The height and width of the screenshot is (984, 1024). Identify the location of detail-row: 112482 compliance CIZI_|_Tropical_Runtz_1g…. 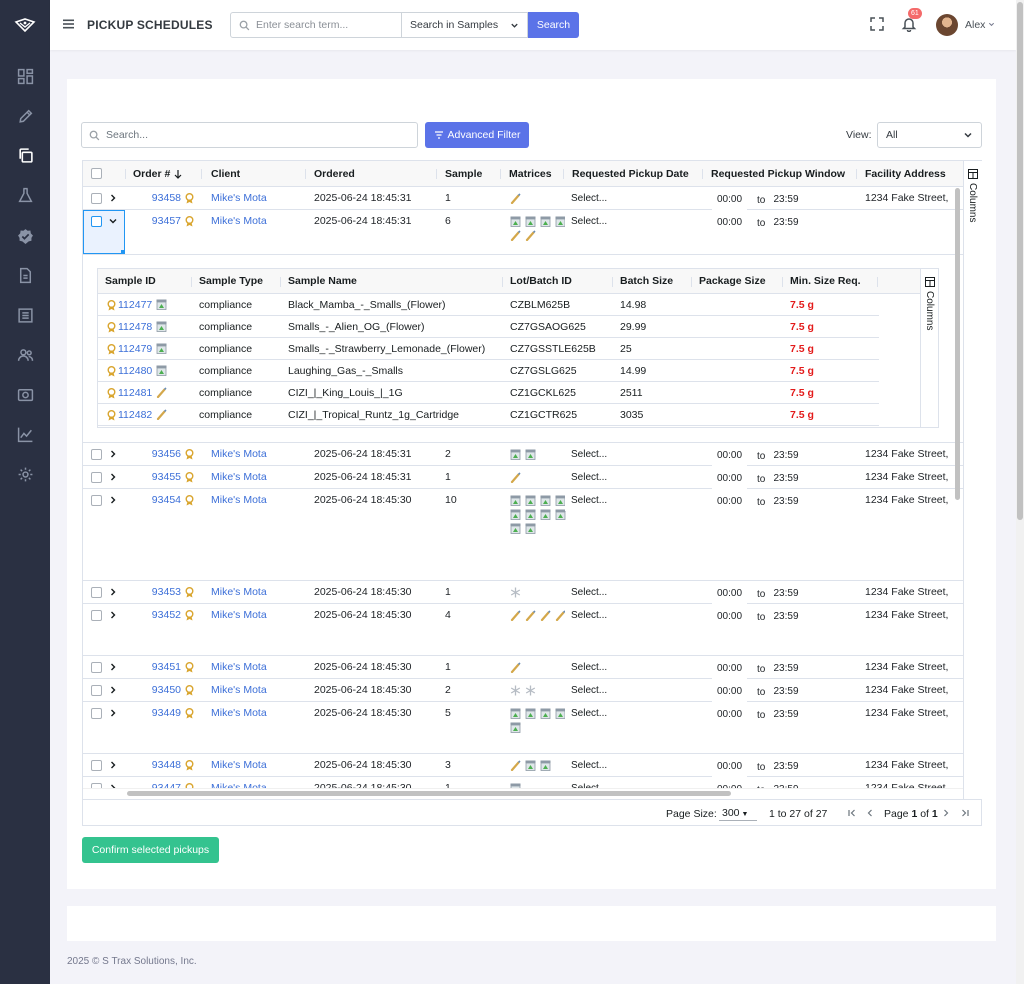
(488, 415).